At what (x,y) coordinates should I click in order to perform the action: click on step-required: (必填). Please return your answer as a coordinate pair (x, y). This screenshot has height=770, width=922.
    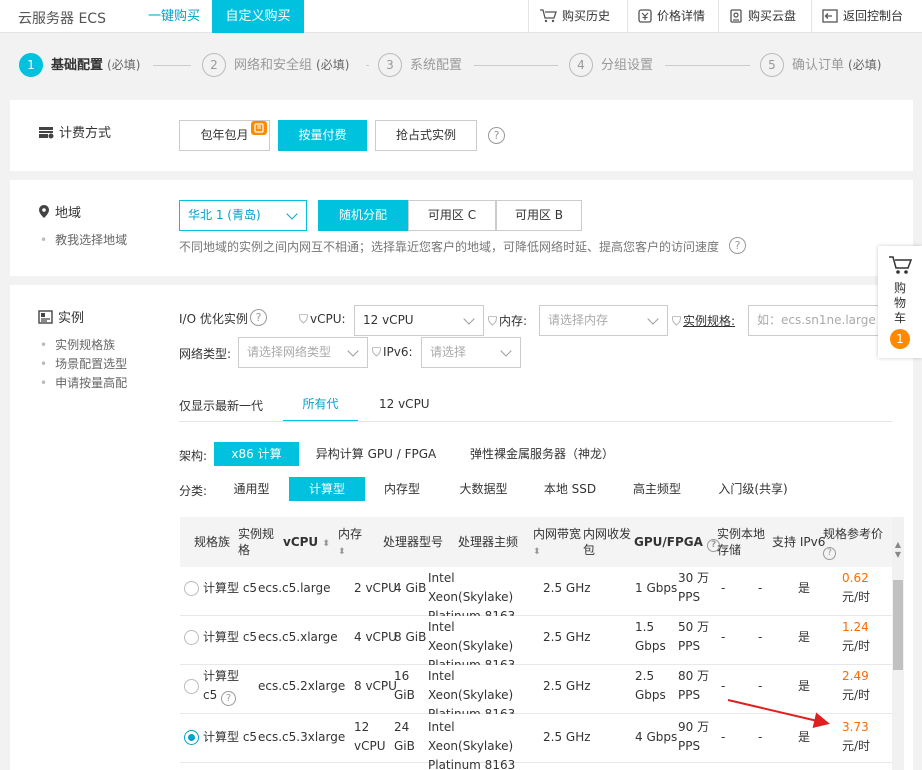
    Looking at the image, I should click on (124, 65).